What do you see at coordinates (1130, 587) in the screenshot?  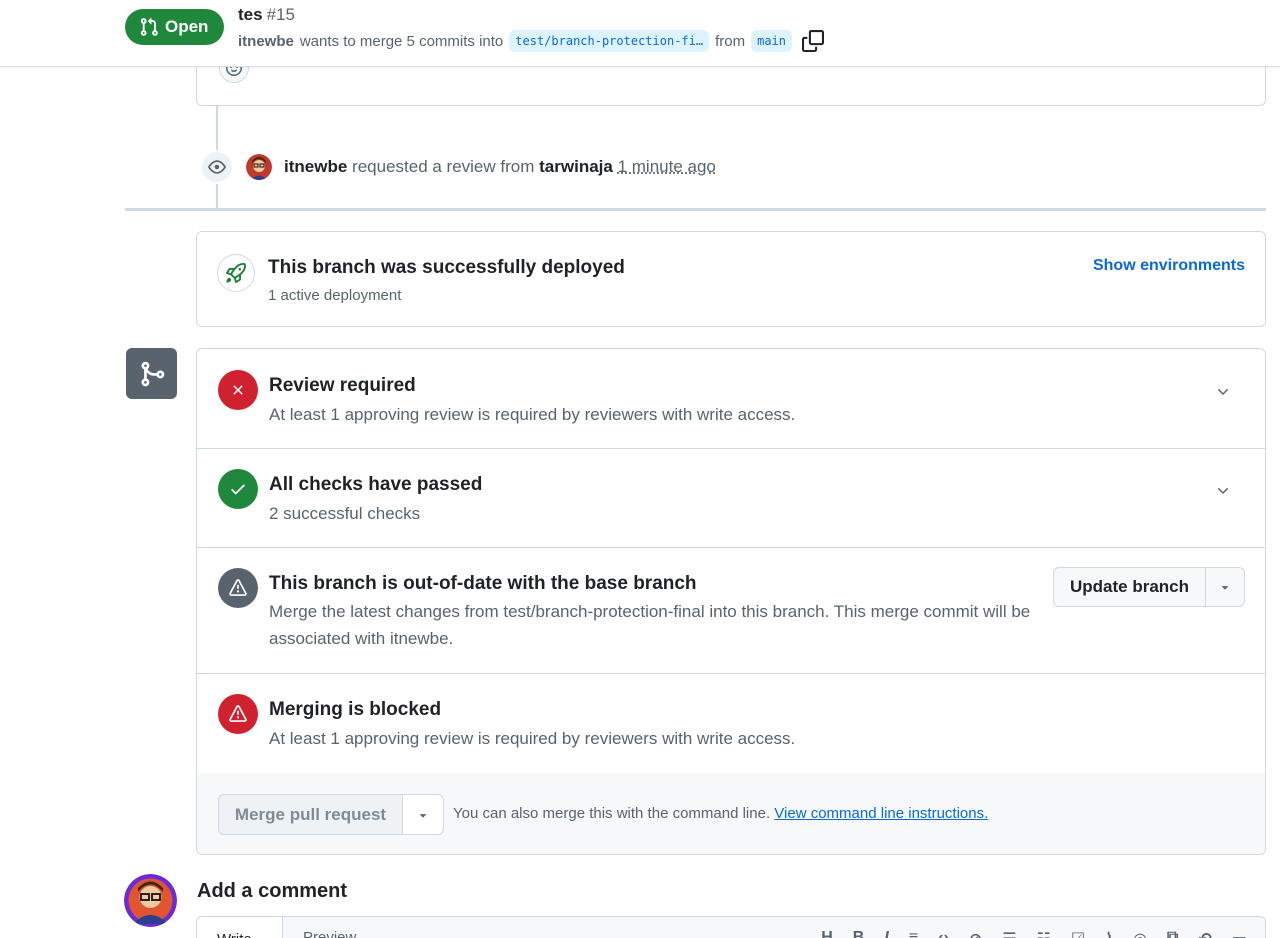 I see `update-branch-label: Update branch` at bounding box center [1130, 587].